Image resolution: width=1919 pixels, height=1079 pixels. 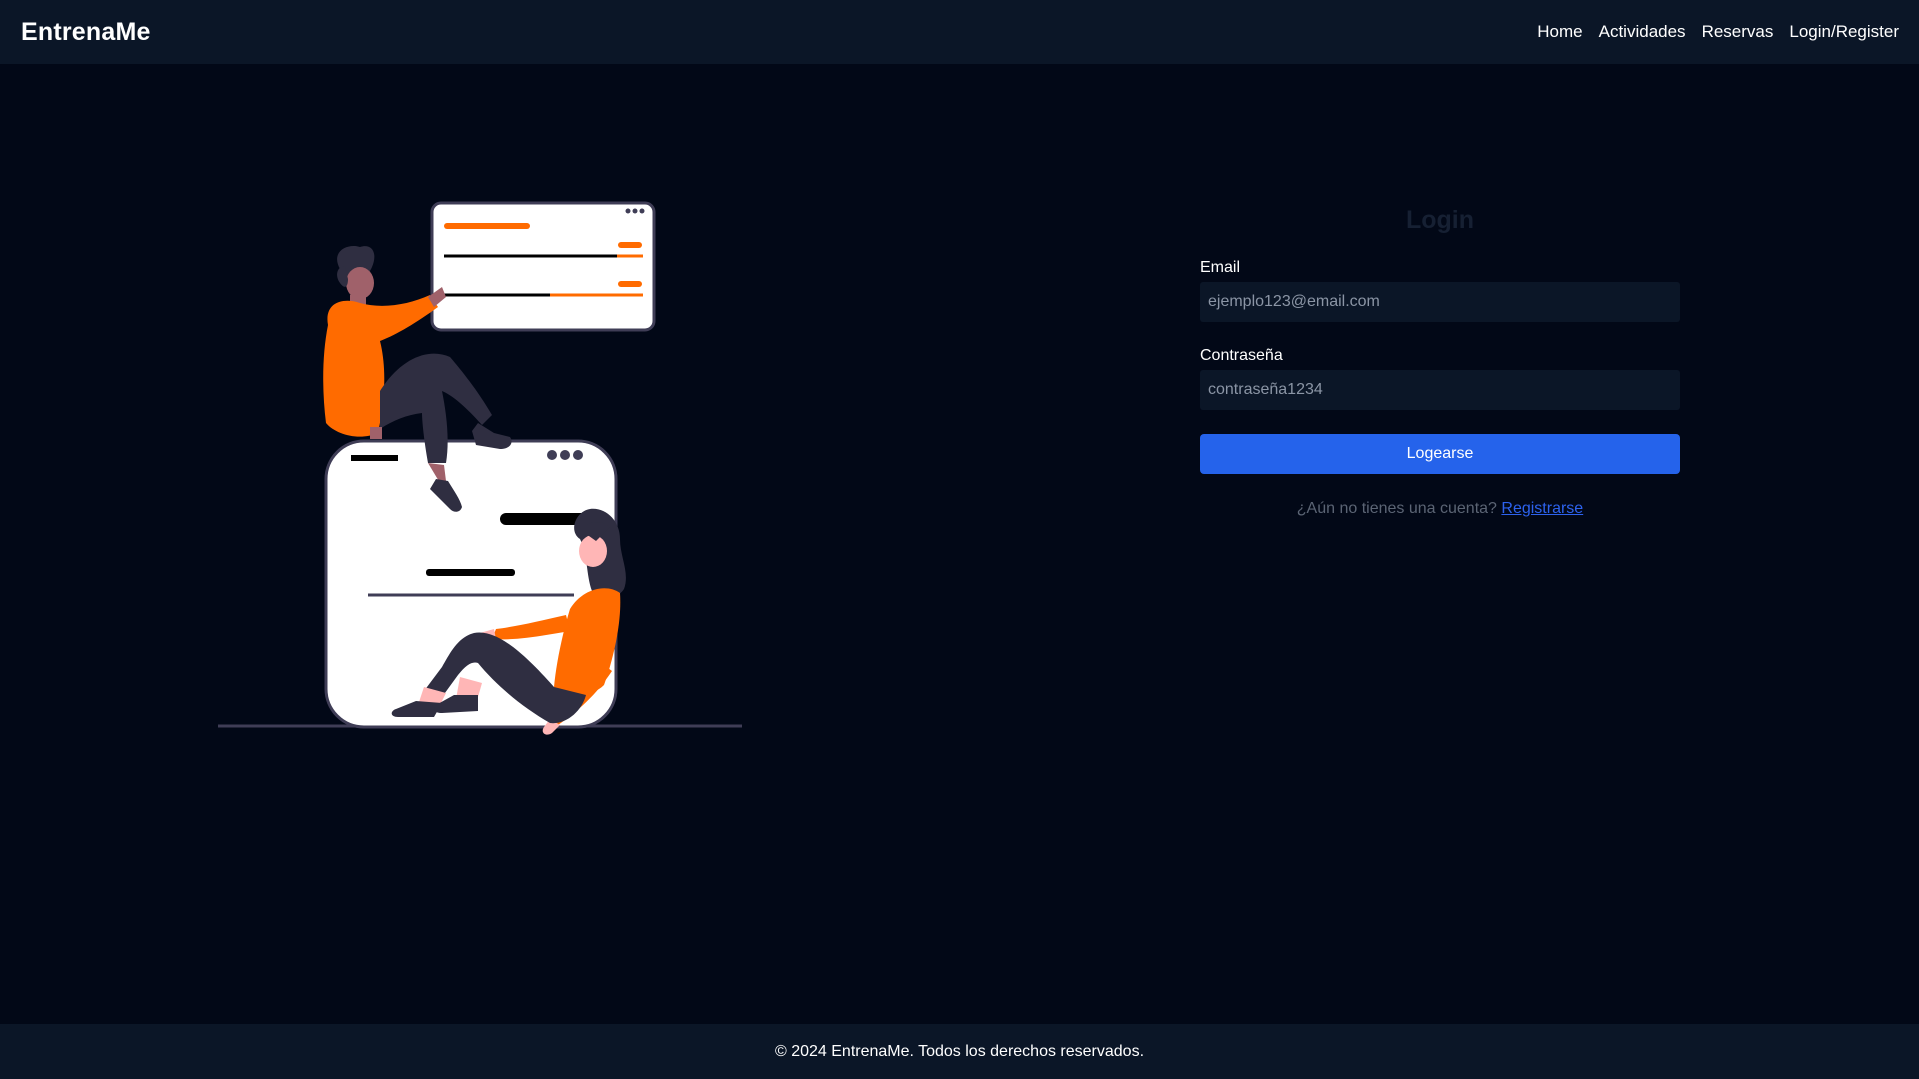 What do you see at coordinates (86, 32) in the screenshot?
I see `brand-logo: EntrenaMe` at bounding box center [86, 32].